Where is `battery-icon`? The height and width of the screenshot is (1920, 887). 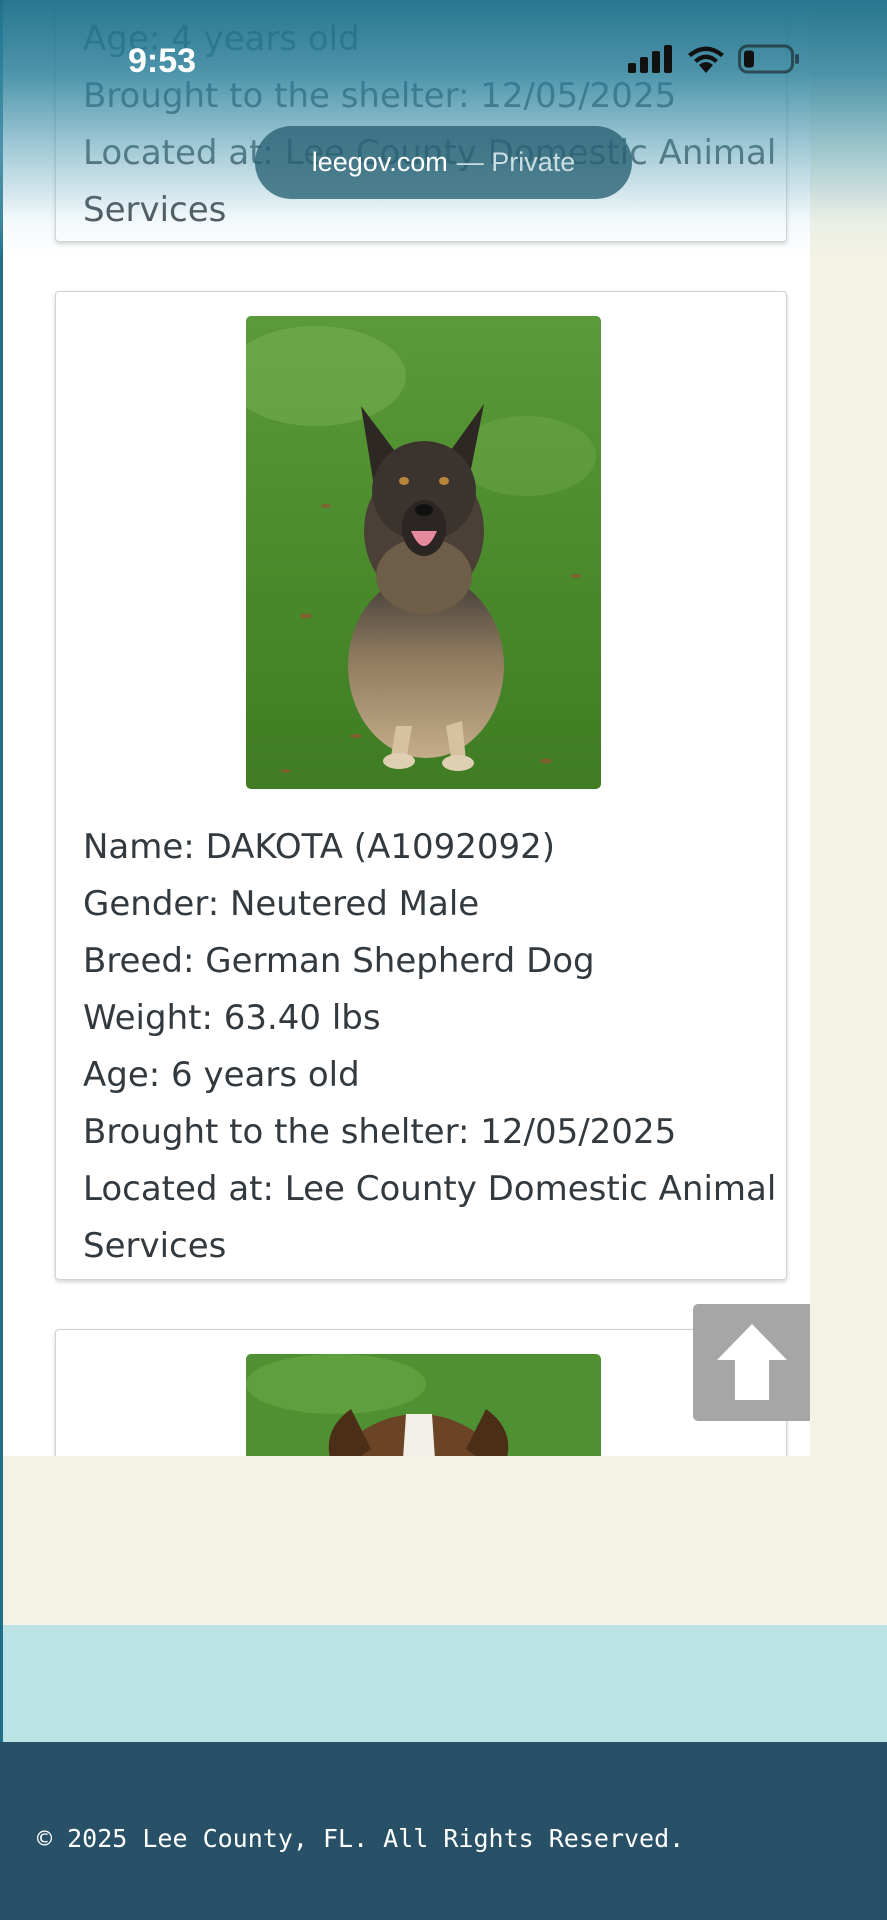 battery-icon is located at coordinates (769, 61).